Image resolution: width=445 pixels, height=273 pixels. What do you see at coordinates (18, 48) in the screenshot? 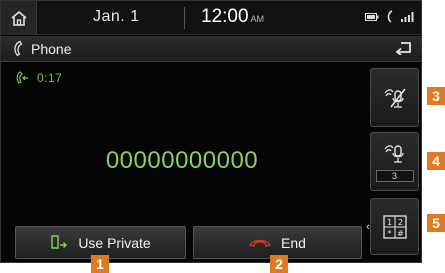
I see `phone-handset-icon` at bounding box center [18, 48].